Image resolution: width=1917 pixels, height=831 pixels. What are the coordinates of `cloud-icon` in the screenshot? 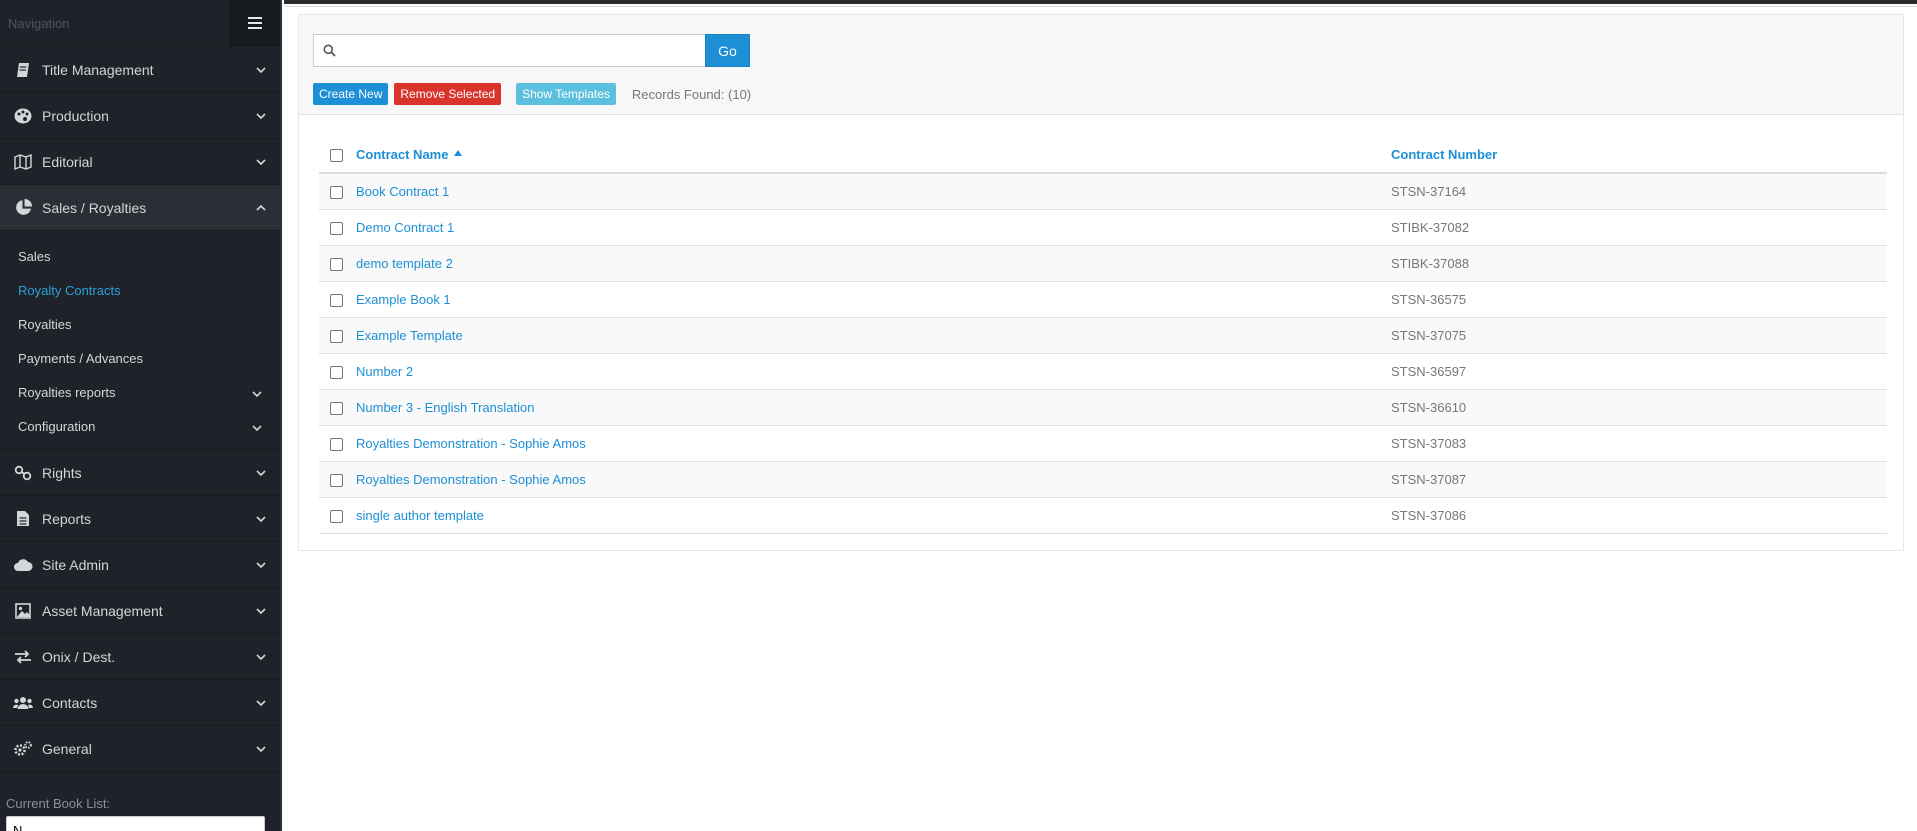 It's located at (23, 565).